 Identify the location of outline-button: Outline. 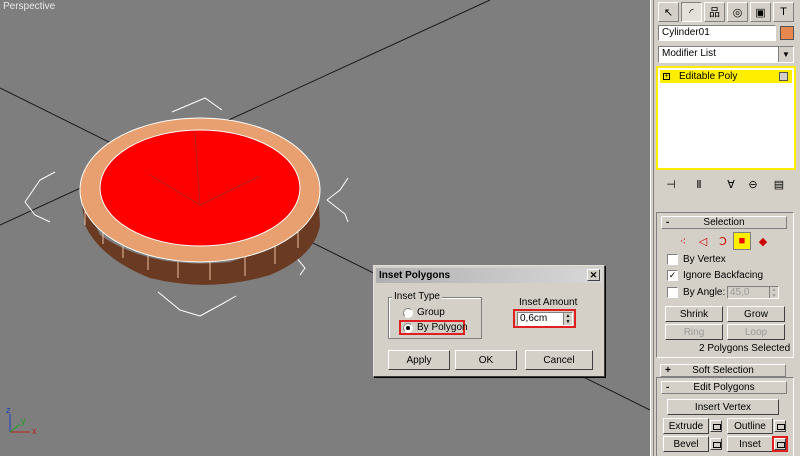
(750, 426).